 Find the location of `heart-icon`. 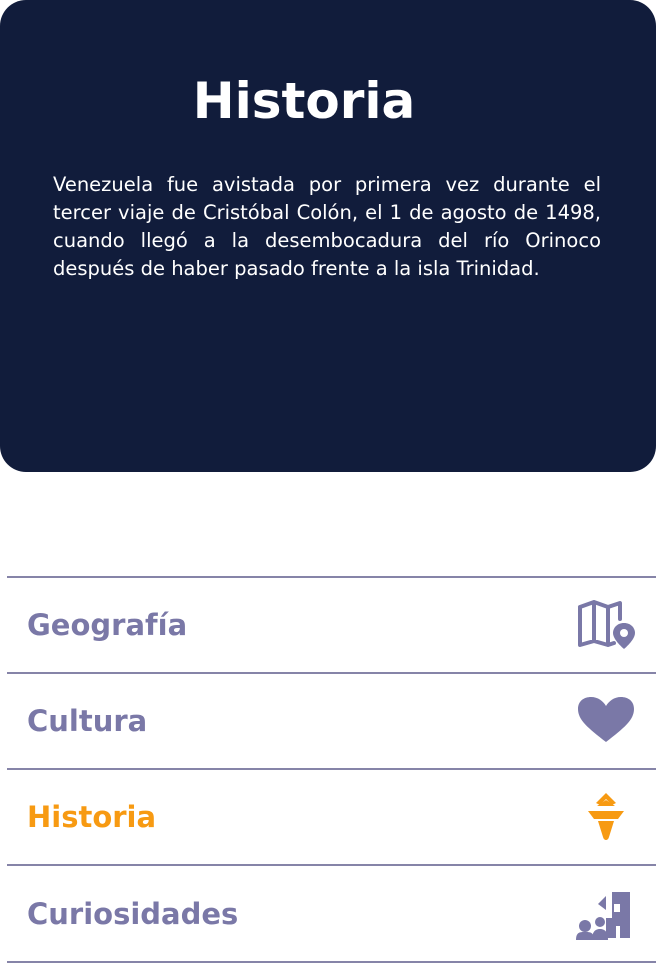

heart-icon is located at coordinates (606, 721).